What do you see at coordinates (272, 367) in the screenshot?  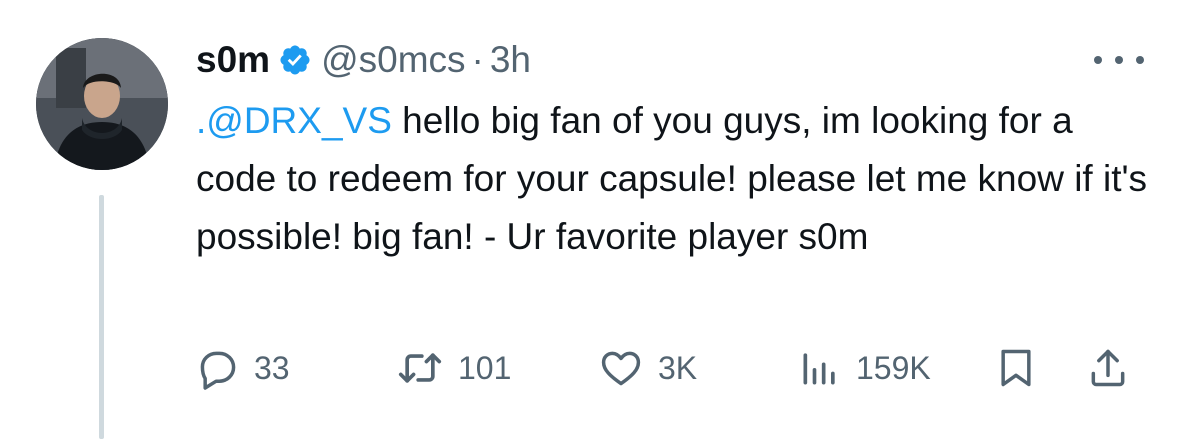 I see `reply-count: 33` at bounding box center [272, 367].